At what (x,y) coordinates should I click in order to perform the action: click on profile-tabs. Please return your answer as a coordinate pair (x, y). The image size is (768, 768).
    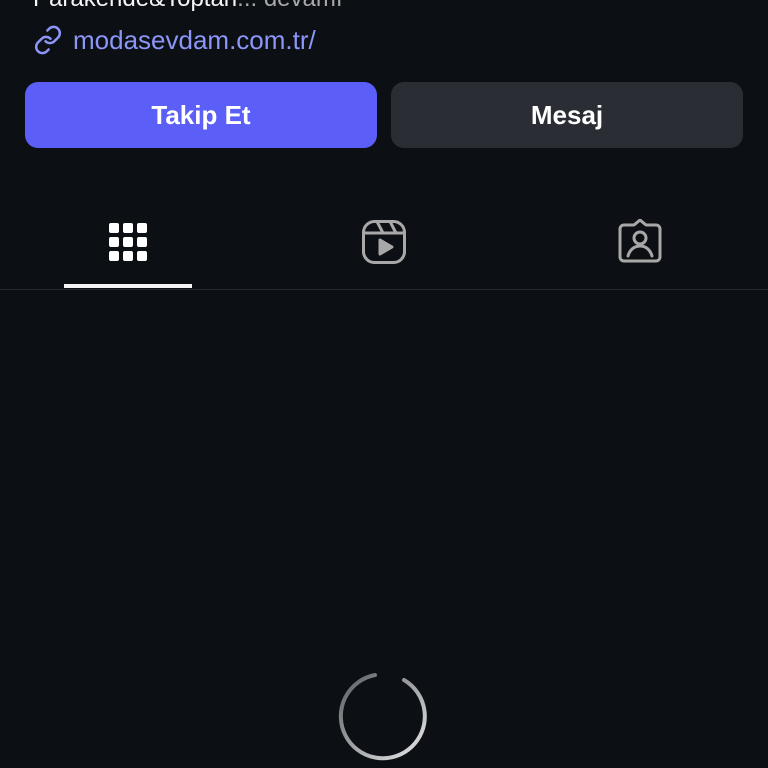
    Looking at the image, I should click on (384, 240).